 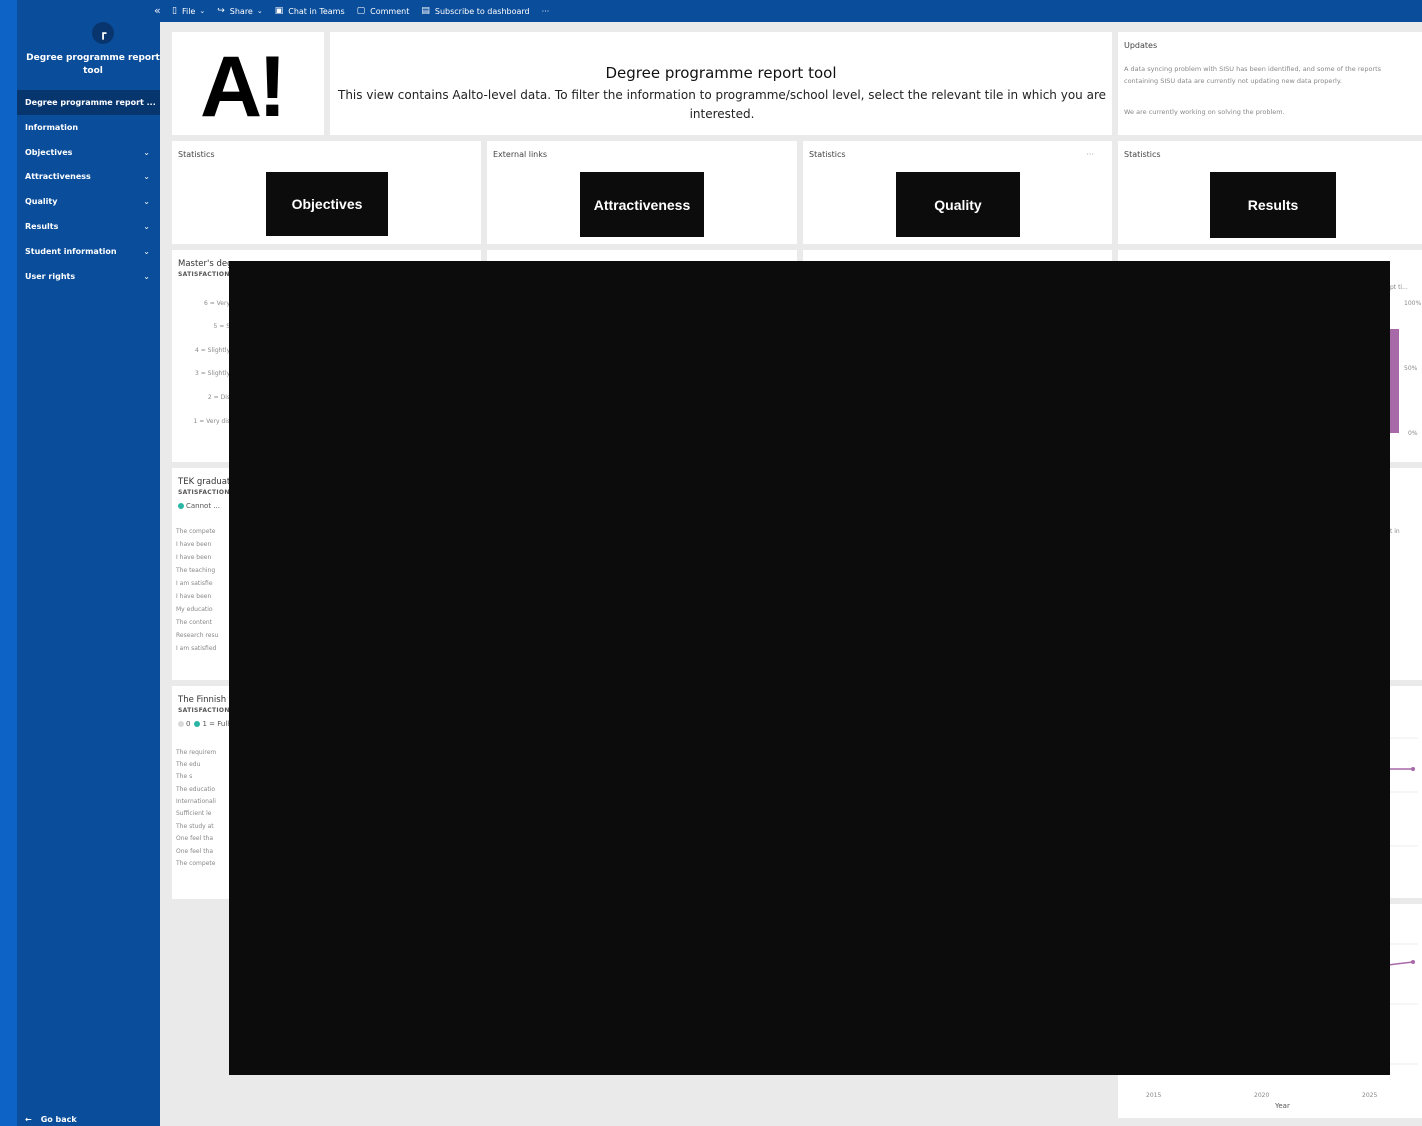 What do you see at coordinates (188, 724) in the screenshot?
I see `legend-label: 0` at bounding box center [188, 724].